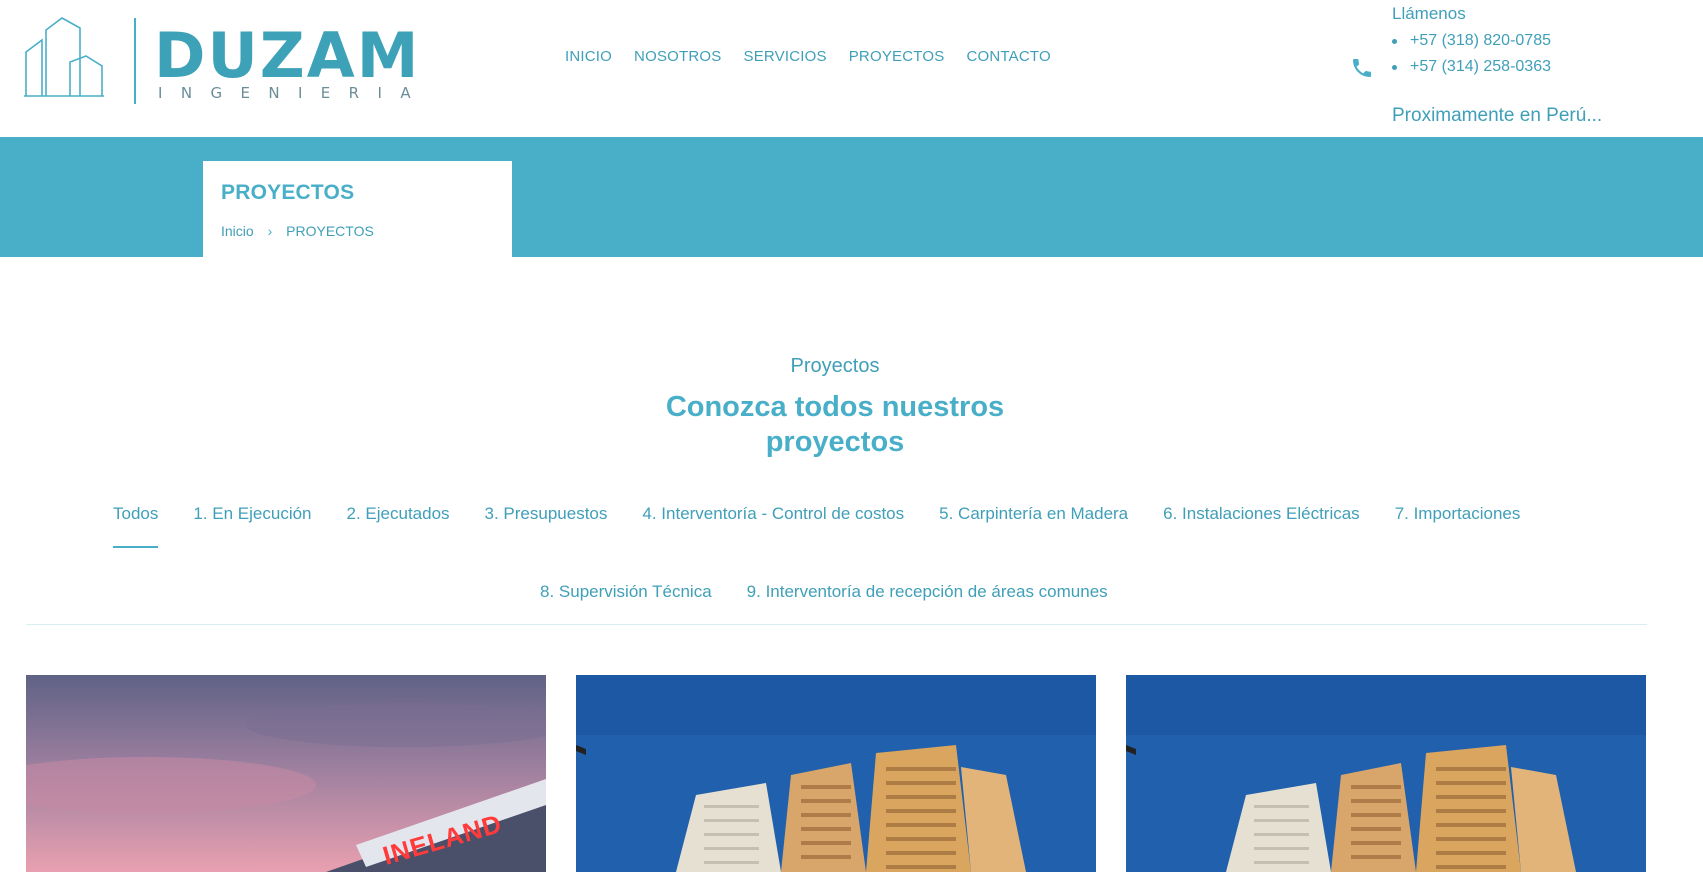  I want to click on brand-logo: DUZAM INGENIERIA, so click(221, 61).